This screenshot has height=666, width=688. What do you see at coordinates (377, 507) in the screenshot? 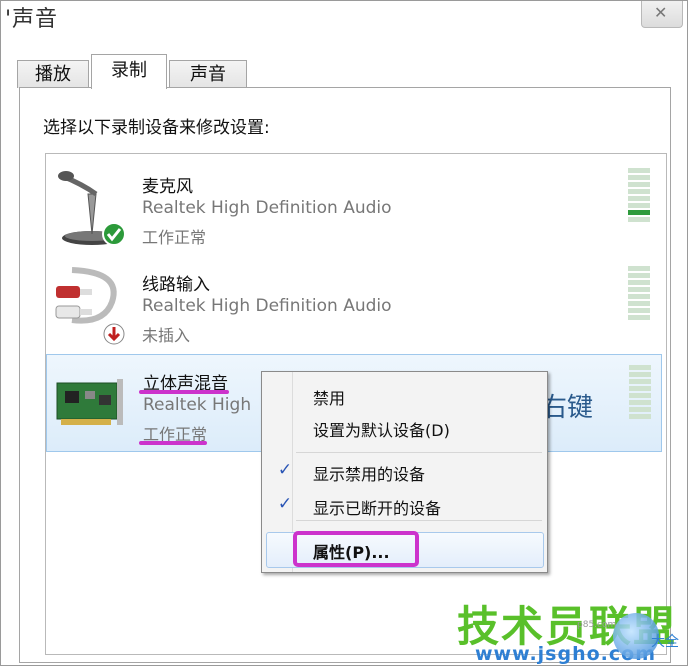
I see `menu-item-show-disconnected: 显示已断开的设备` at bounding box center [377, 507].